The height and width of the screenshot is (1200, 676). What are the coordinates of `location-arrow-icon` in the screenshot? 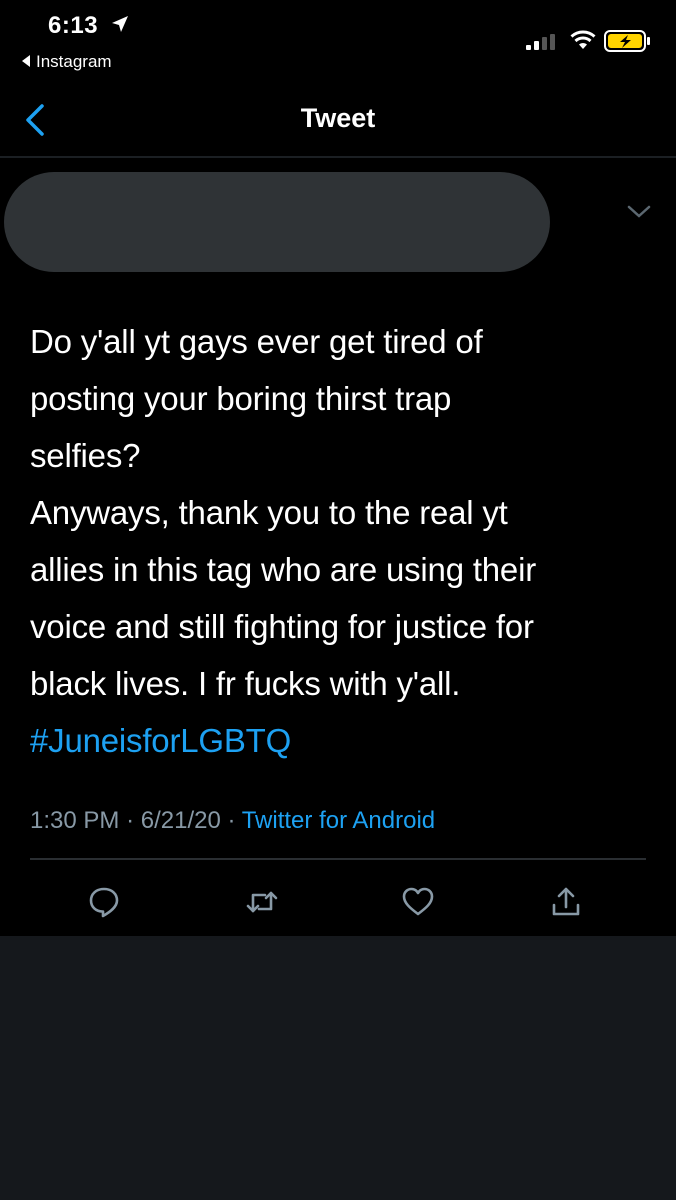 It's located at (120, 24).